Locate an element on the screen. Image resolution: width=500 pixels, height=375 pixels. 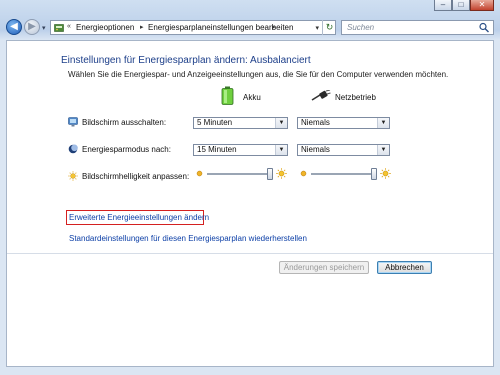
search-placeholder: Suchen is located at coordinates (361, 27).